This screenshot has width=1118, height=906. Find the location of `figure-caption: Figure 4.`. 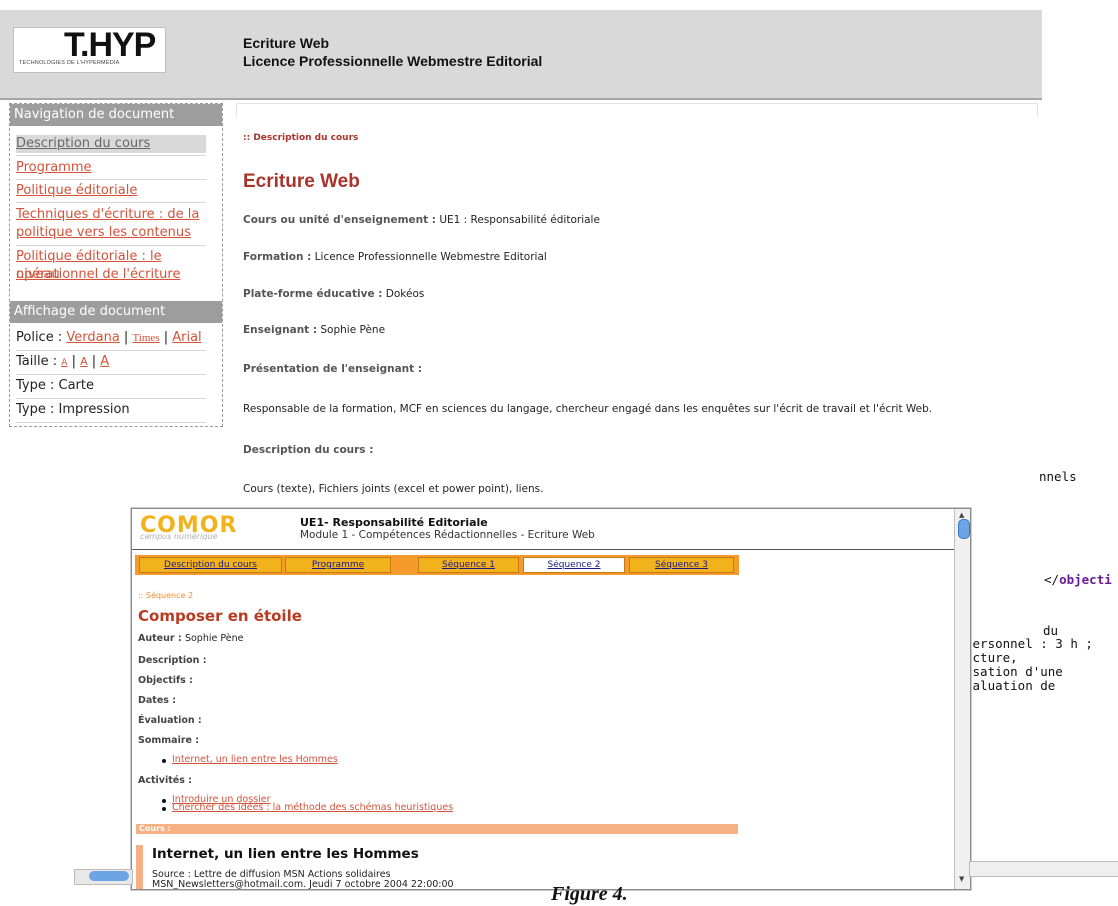

figure-caption: Figure 4. is located at coordinates (589, 894).